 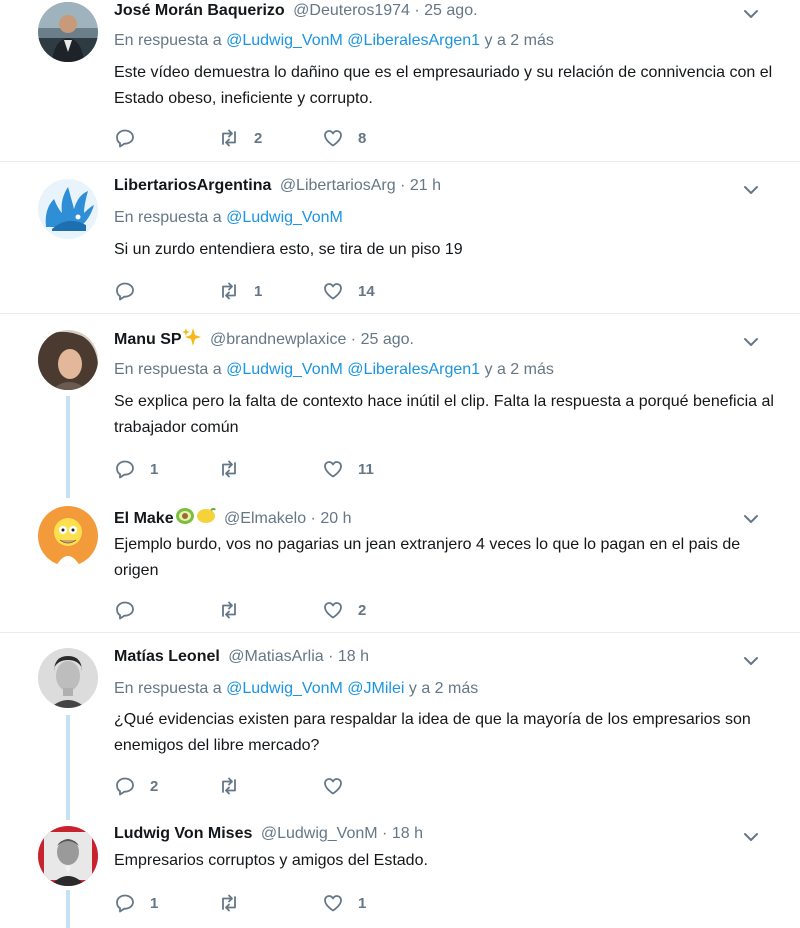 What do you see at coordinates (199, 10) in the screenshot?
I see `display-name: José Morán Baquerizo` at bounding box center [199, 10].